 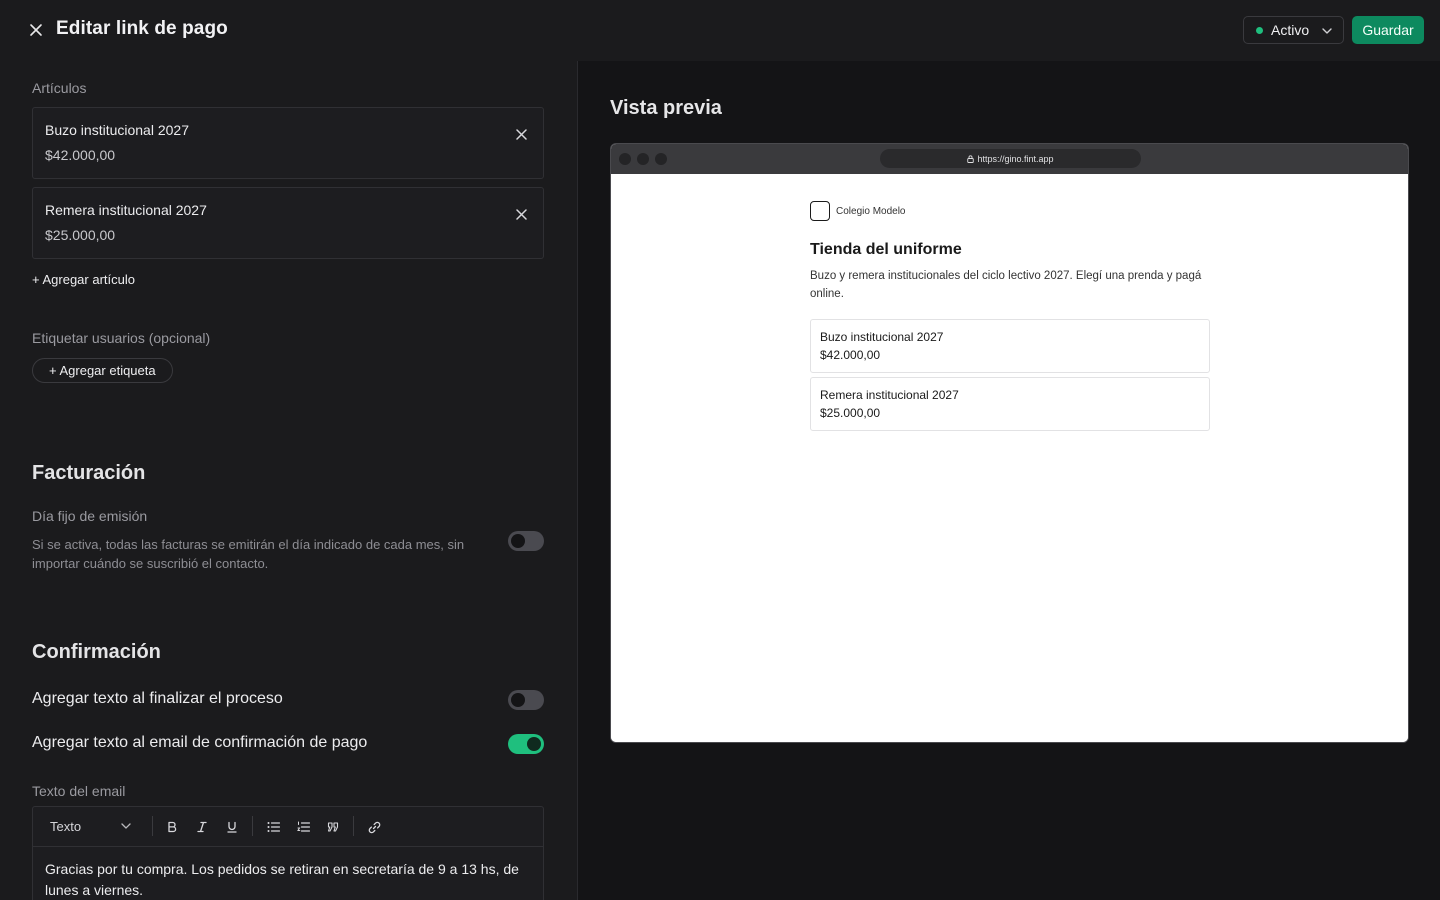 I want to click on add-tag-button: + Agregar etiqueta, so click(x=102, y=370).